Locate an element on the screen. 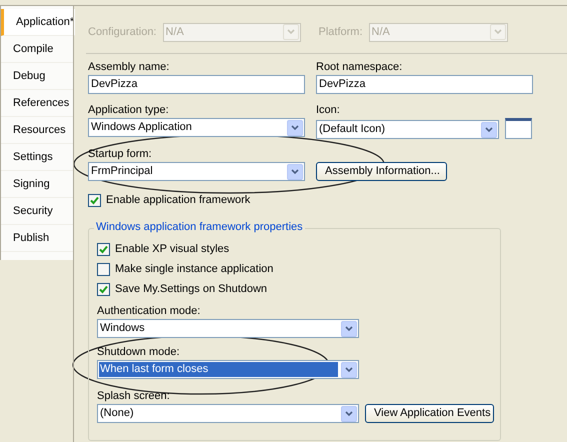 This screenshot has height=442, width=567. dropdown-value: When last form closes is located at coordinates (218, 369).